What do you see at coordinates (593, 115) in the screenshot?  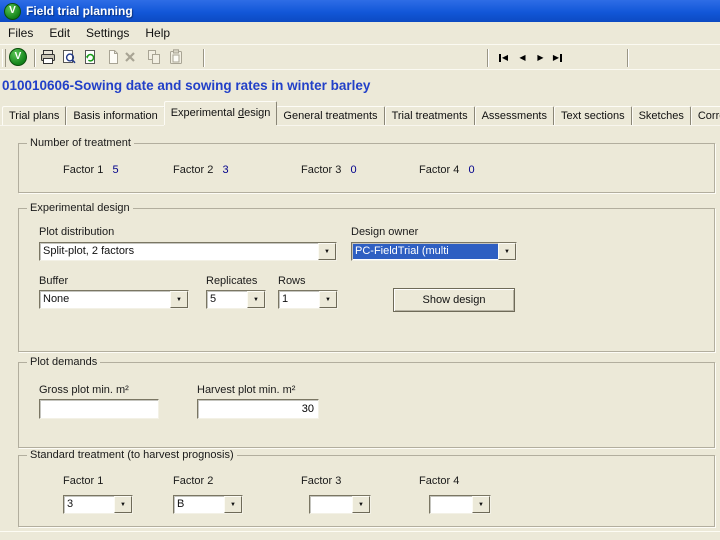 I see `tab-text-sections: Text sections` at bounding box center [593, 115].